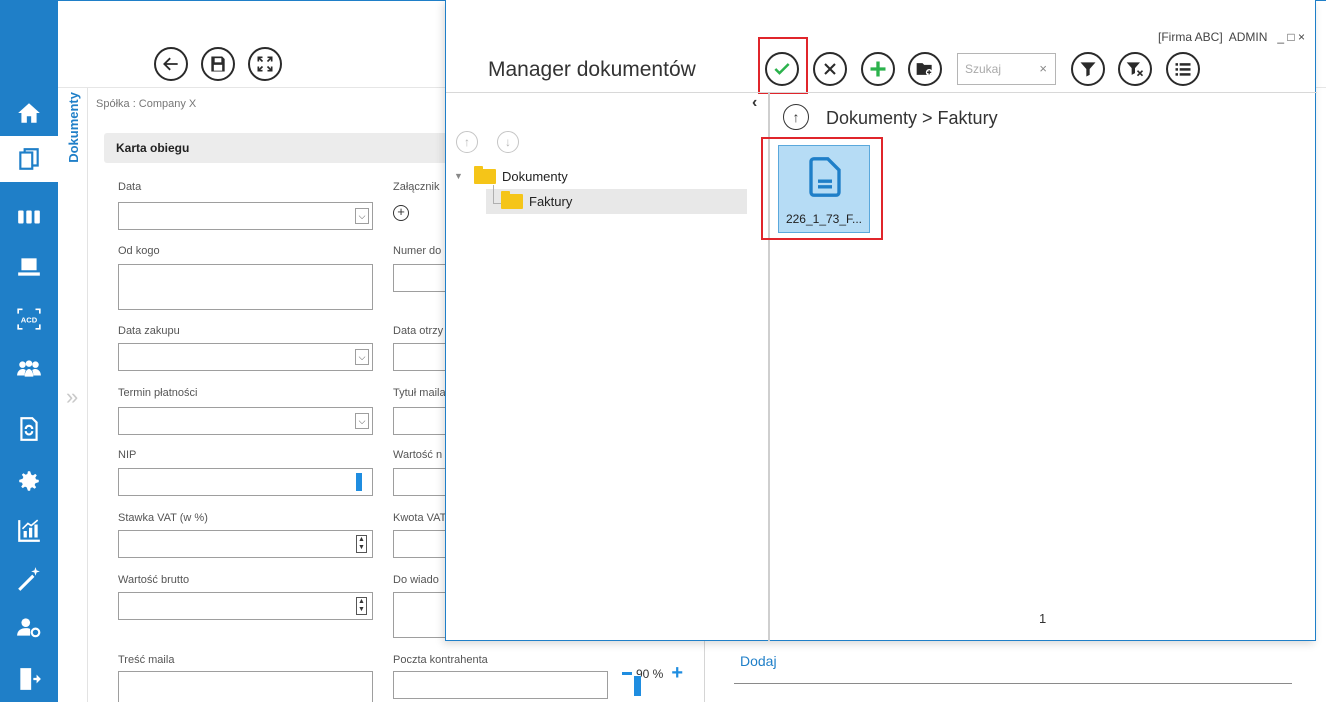  I want to click on dialog-title: Manager dokumentów, so click(592, 69).